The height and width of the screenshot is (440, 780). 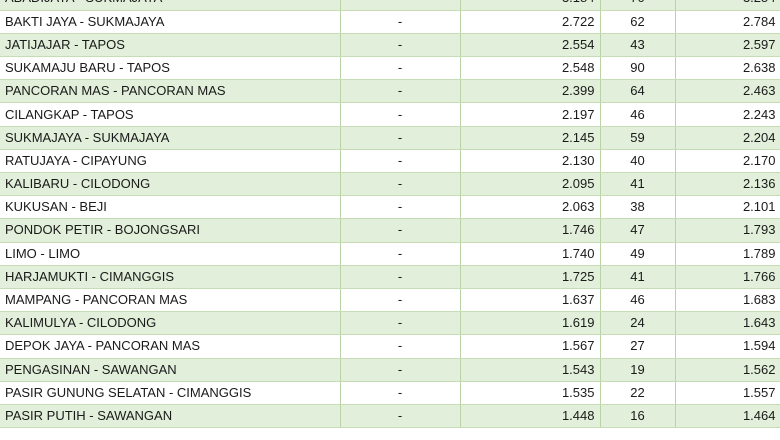 What do you see at coordinates (170, 346) in the screenshot?
I see `cell-location: DEPOK JAYA - PANCORAN MAS` at bounding box center [170, 346].